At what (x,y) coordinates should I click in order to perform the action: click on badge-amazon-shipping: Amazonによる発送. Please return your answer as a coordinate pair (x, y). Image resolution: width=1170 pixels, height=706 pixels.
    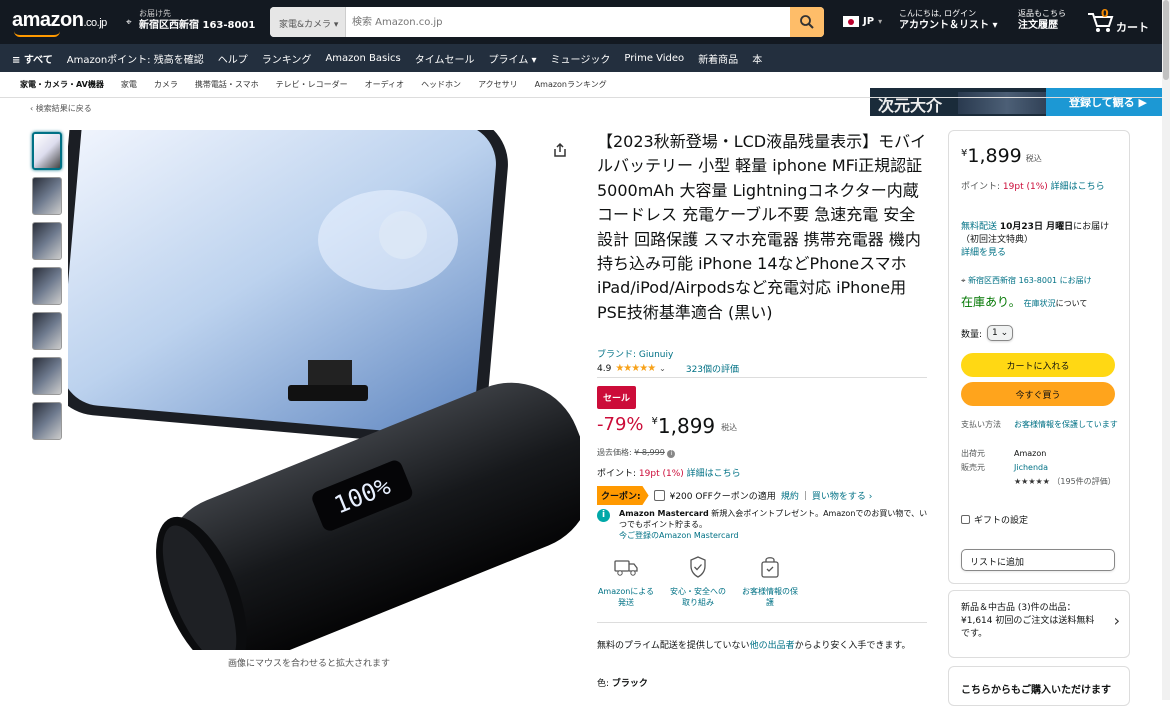
    Looking at the image, I should click on (626, 581).